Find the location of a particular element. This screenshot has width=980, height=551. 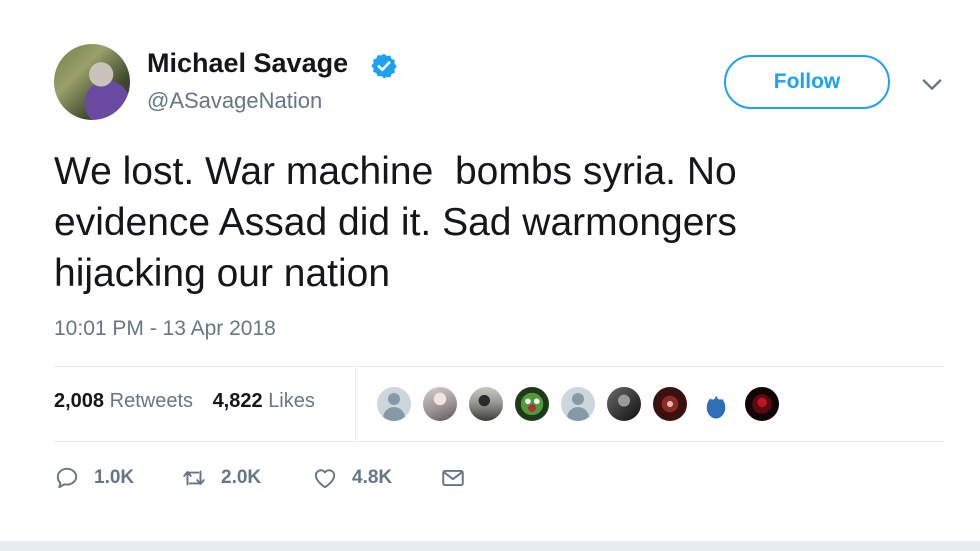

engagement-stats: 2,008 Retweets 4,822 Likes is located at coordinates (191, 401).